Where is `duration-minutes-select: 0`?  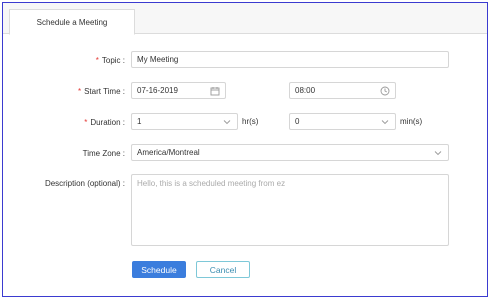
duration-minutes-select: 0 is located at coordinates (342, 121).